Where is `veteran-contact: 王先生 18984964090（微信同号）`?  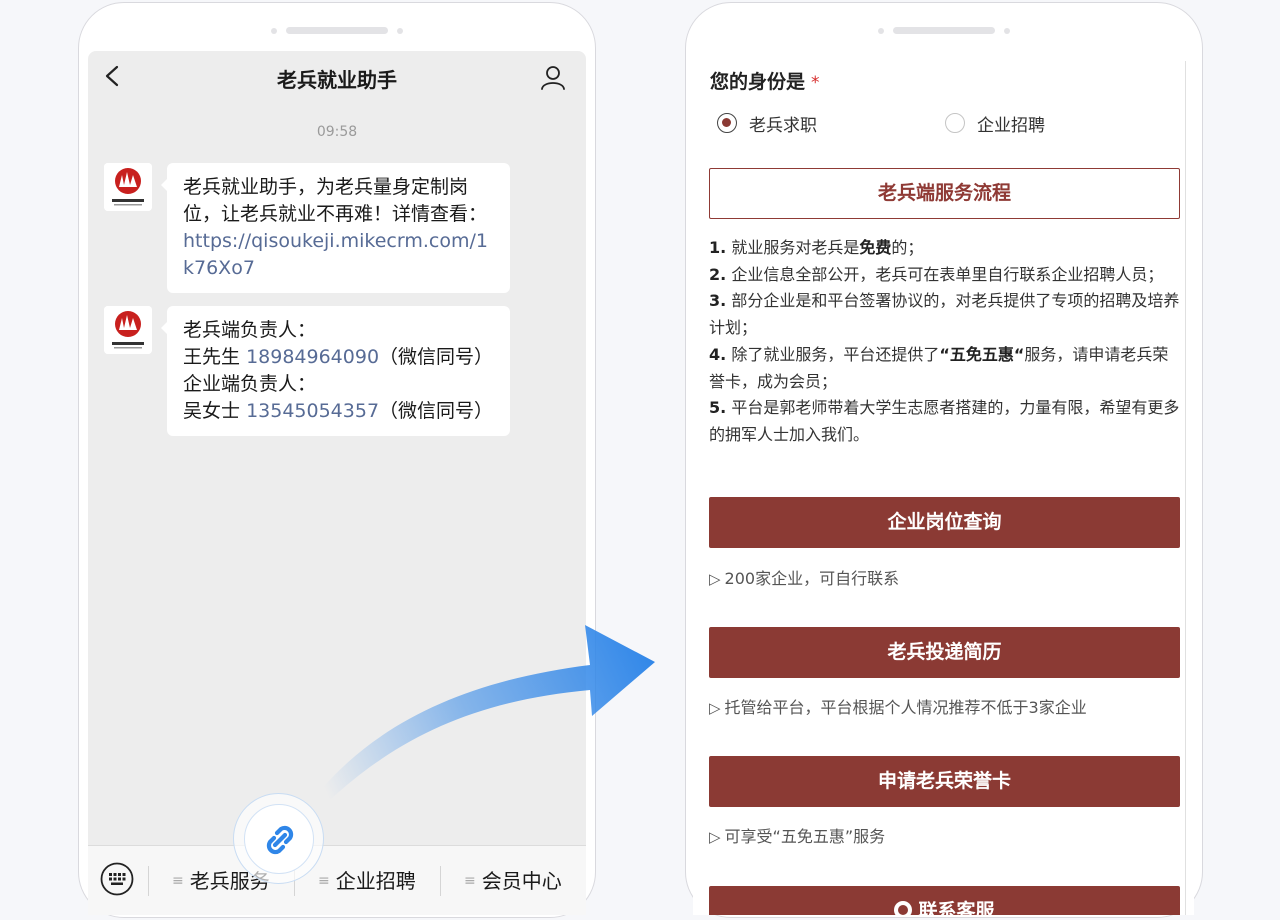
veteran-contact: 王先生 18984964090（微信同号） is located at coordinates (339, 357).